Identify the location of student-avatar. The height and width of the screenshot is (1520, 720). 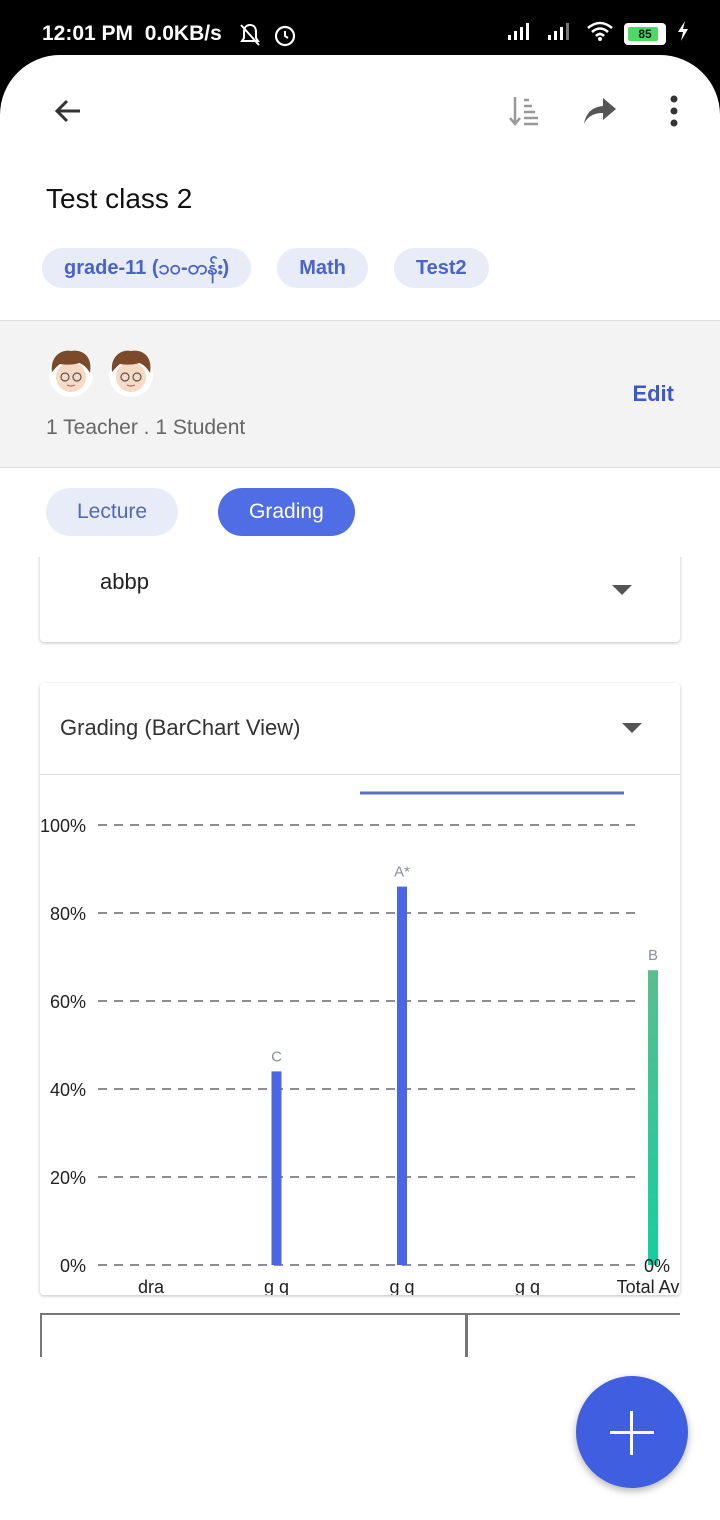
(131, 373).